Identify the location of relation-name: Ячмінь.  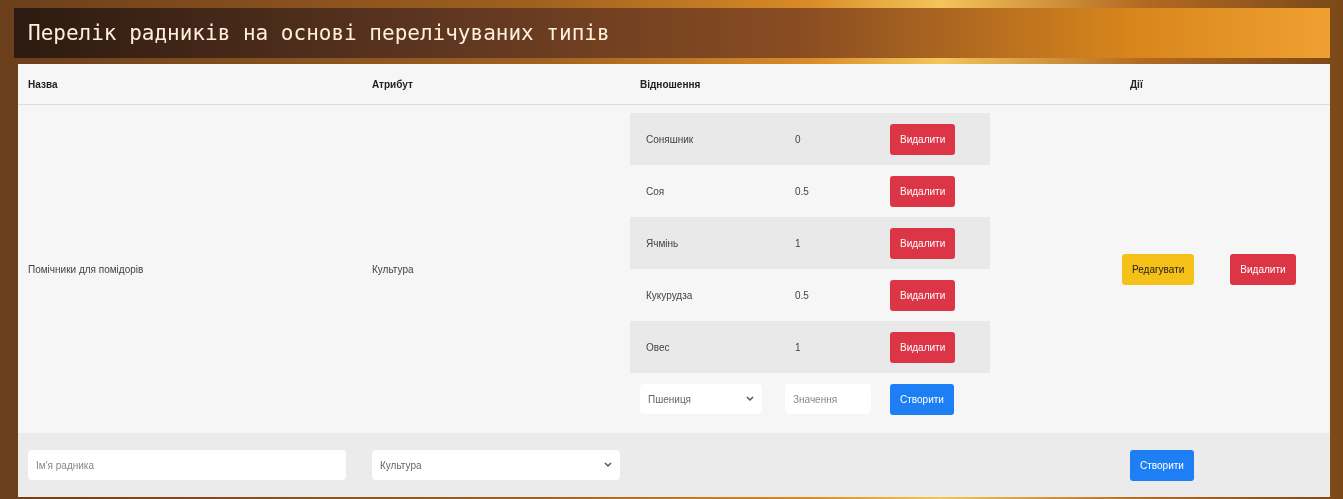
(662, 243).